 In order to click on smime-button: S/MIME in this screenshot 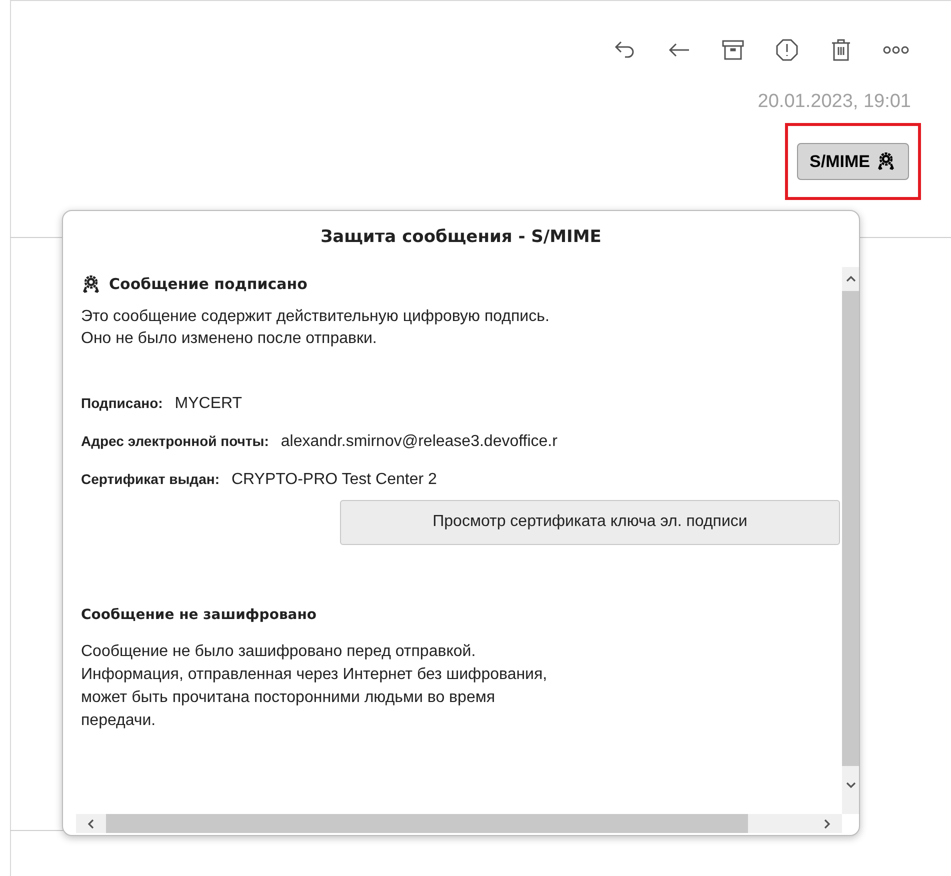, I will do `click(852, 161)`.